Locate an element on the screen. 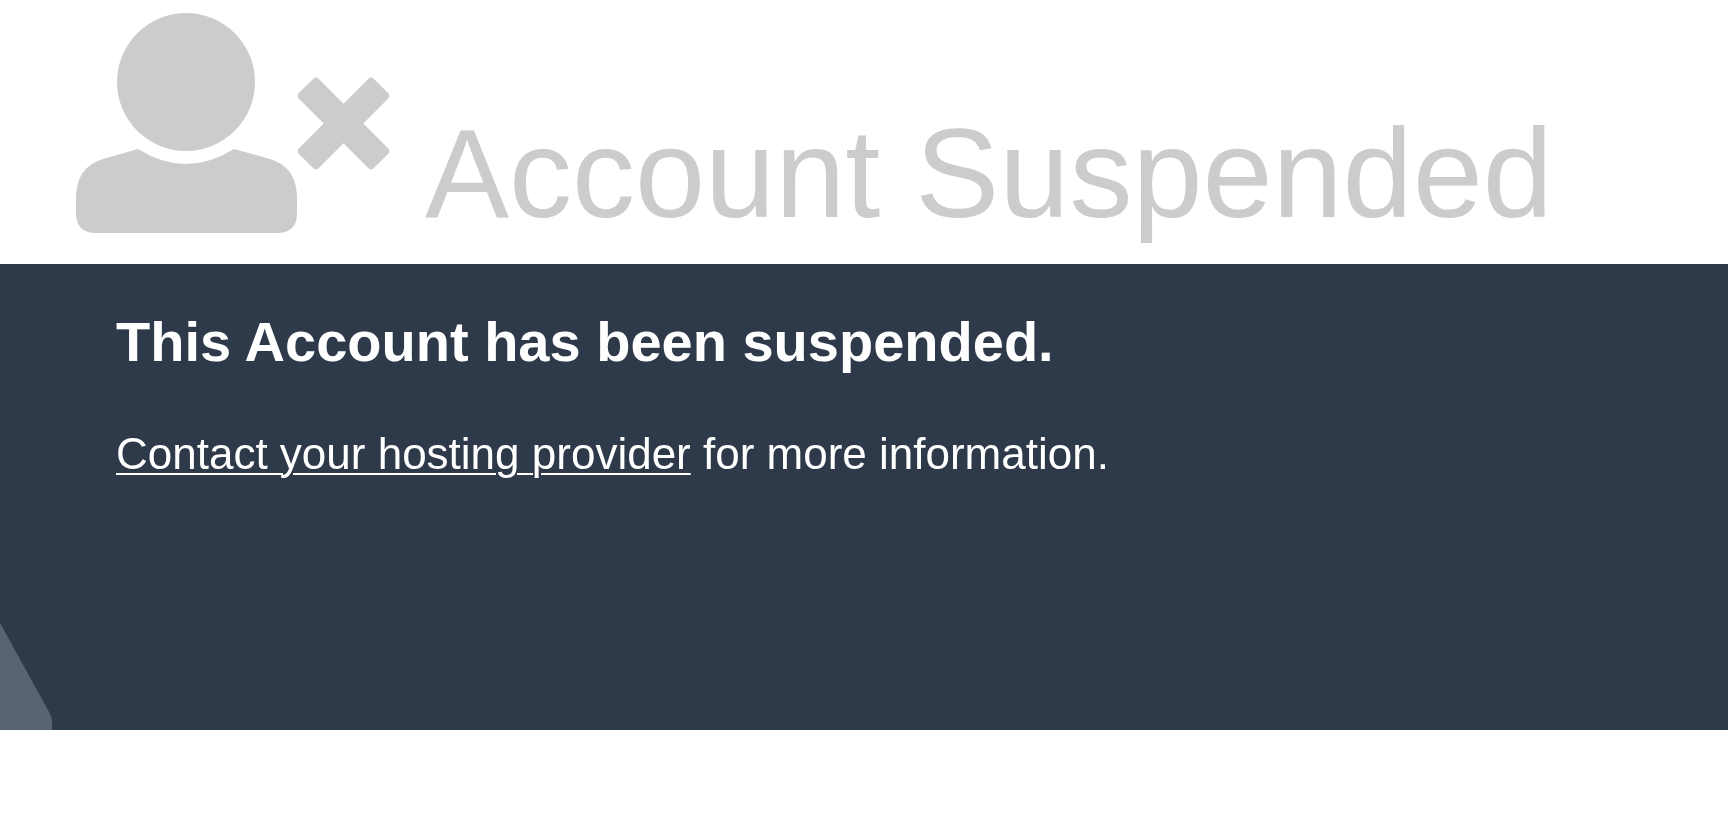 Image resolution: width=1728 pixels, height=822 pixels. hosting-provider-link: Contact your hosting provider is located at coordinates (403, 454).